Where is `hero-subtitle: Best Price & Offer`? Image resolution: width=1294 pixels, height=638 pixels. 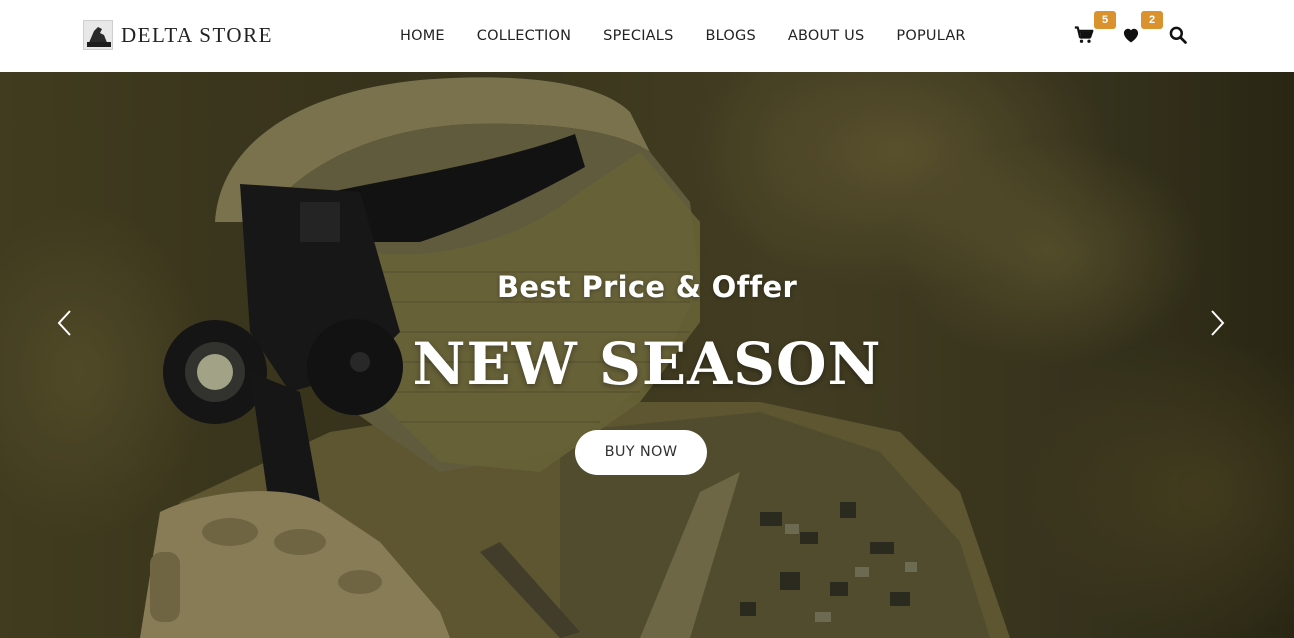
hero-subtitle: Best Price & Offer is located at coordinates (647, 287).